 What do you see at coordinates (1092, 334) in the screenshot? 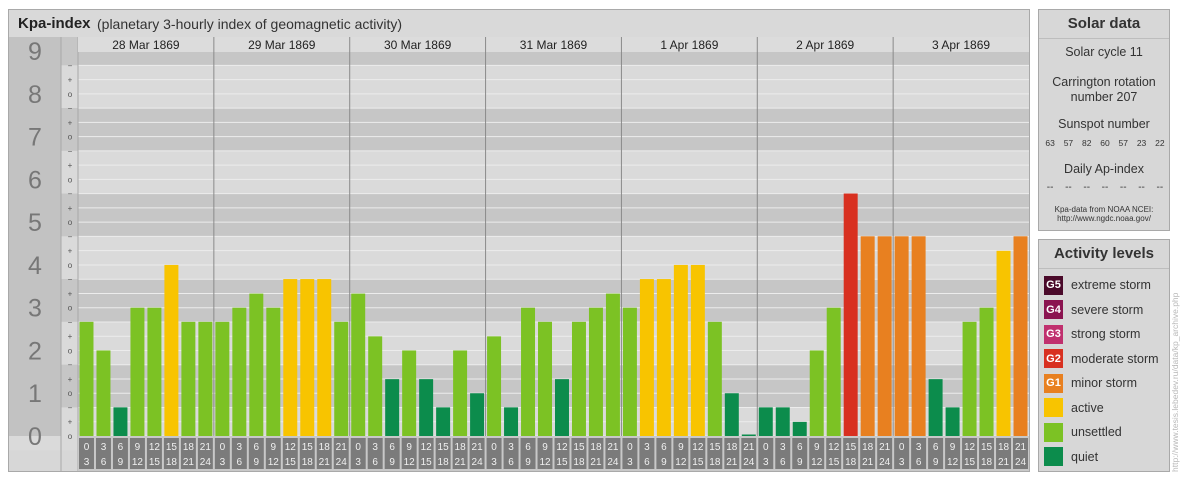
I see `legend-item: G3 strong storm` at bounding box center [1092, 334].